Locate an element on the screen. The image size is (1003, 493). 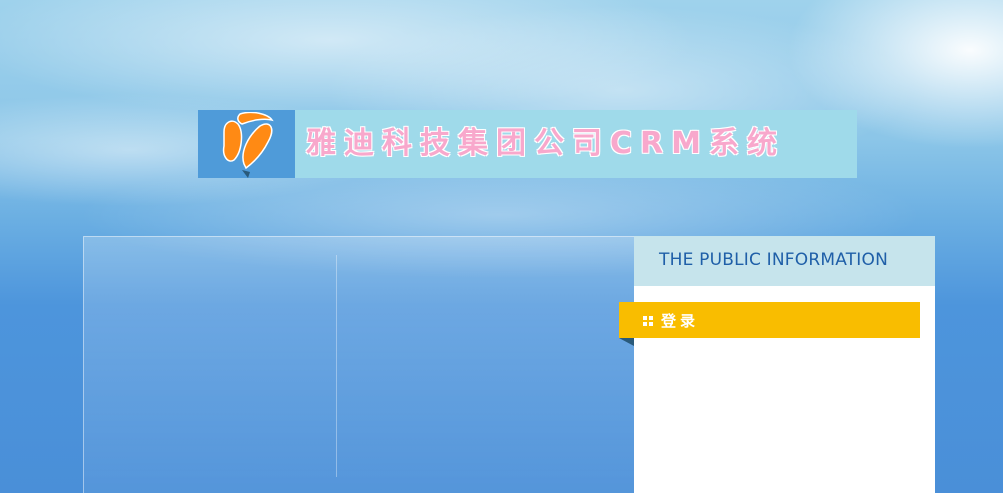
header-banner: 雅迪科技集团公司CRM系统 is located at coordinates (527, 144).